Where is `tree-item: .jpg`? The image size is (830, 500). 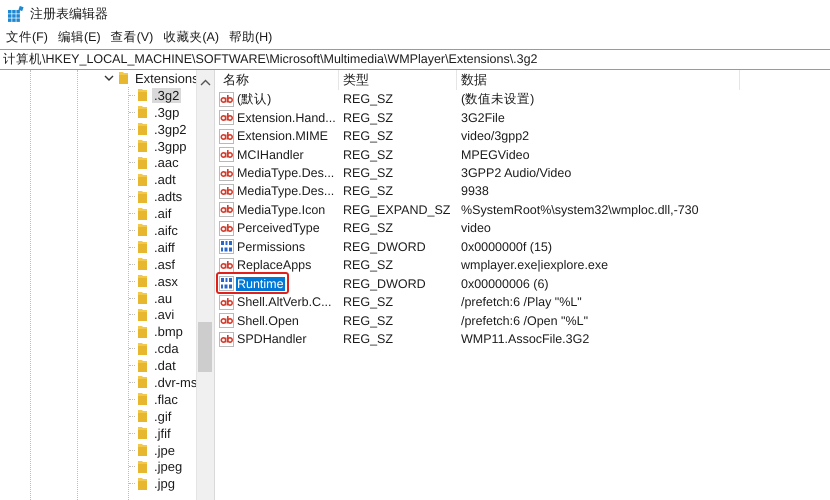 tree-item: .jpg is located at coordinates (164, 484).